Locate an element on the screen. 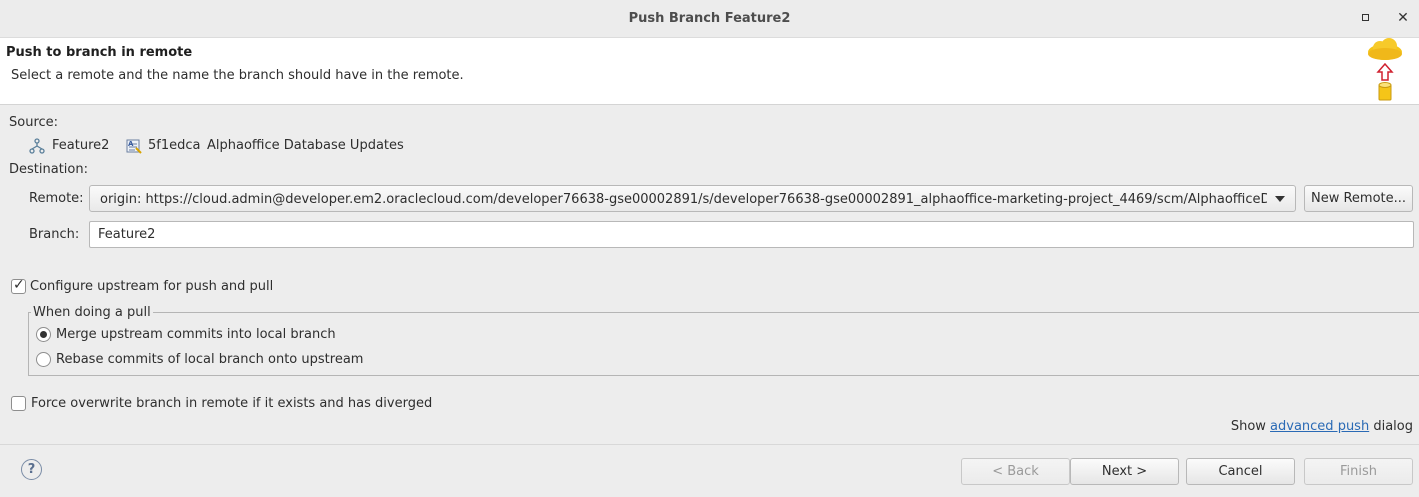 This screenshot has height=497, width=1419. source-commit-message: Alphaoffice Database Updates is located at coordinates (305, 145).